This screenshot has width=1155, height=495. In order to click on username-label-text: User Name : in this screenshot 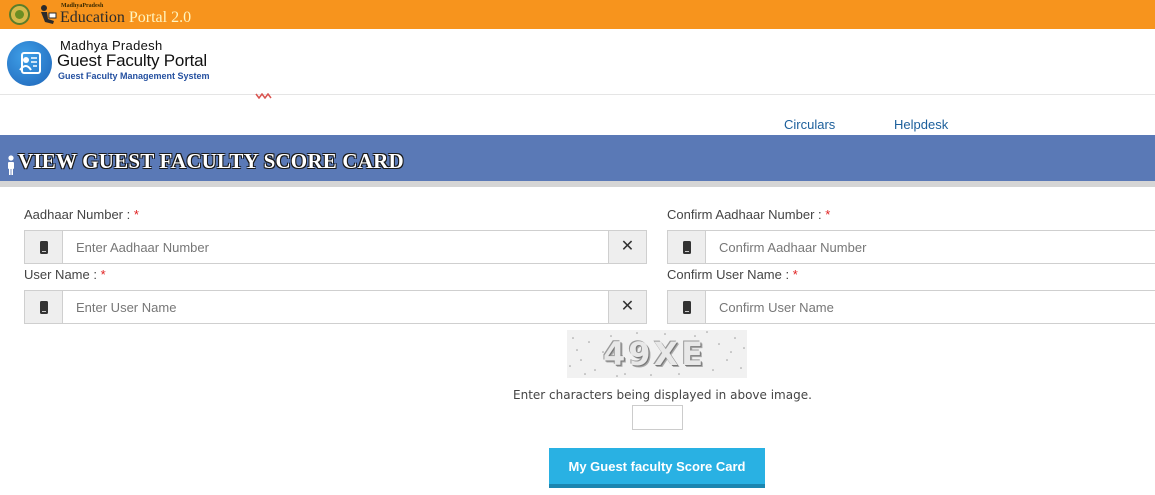, I will do `click(62, 274)`.